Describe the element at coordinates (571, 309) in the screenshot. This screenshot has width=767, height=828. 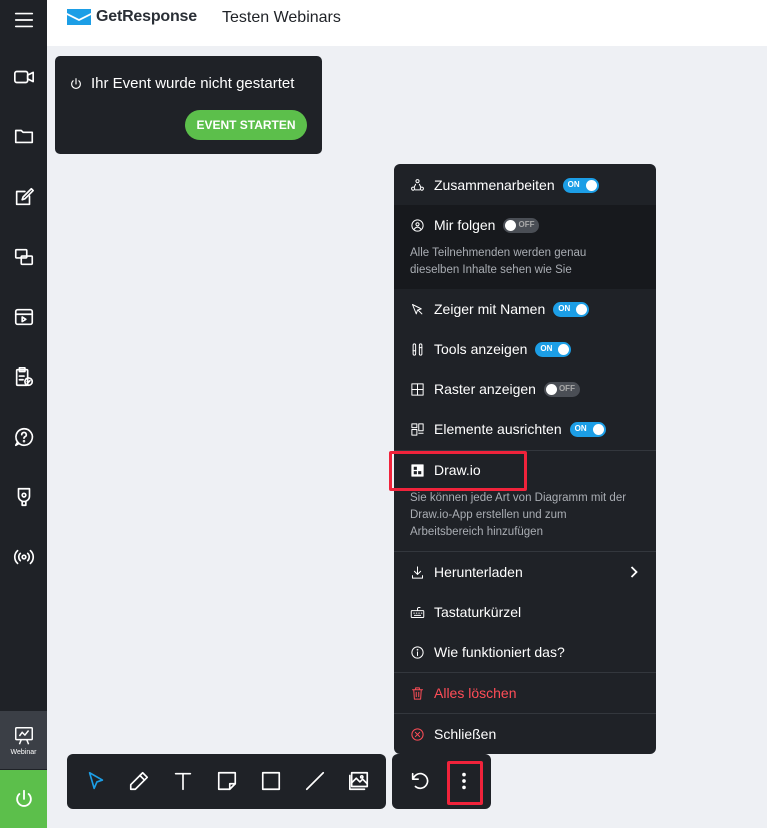
I see `pointer-toggle: ON` at that location.